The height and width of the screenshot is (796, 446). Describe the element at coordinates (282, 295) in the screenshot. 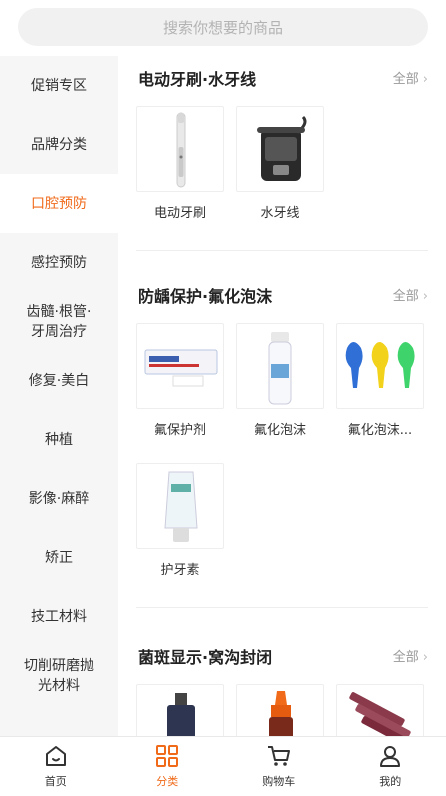

I see `section-header: 防龋保护·氟化泡沫 全部 ›` at that location.